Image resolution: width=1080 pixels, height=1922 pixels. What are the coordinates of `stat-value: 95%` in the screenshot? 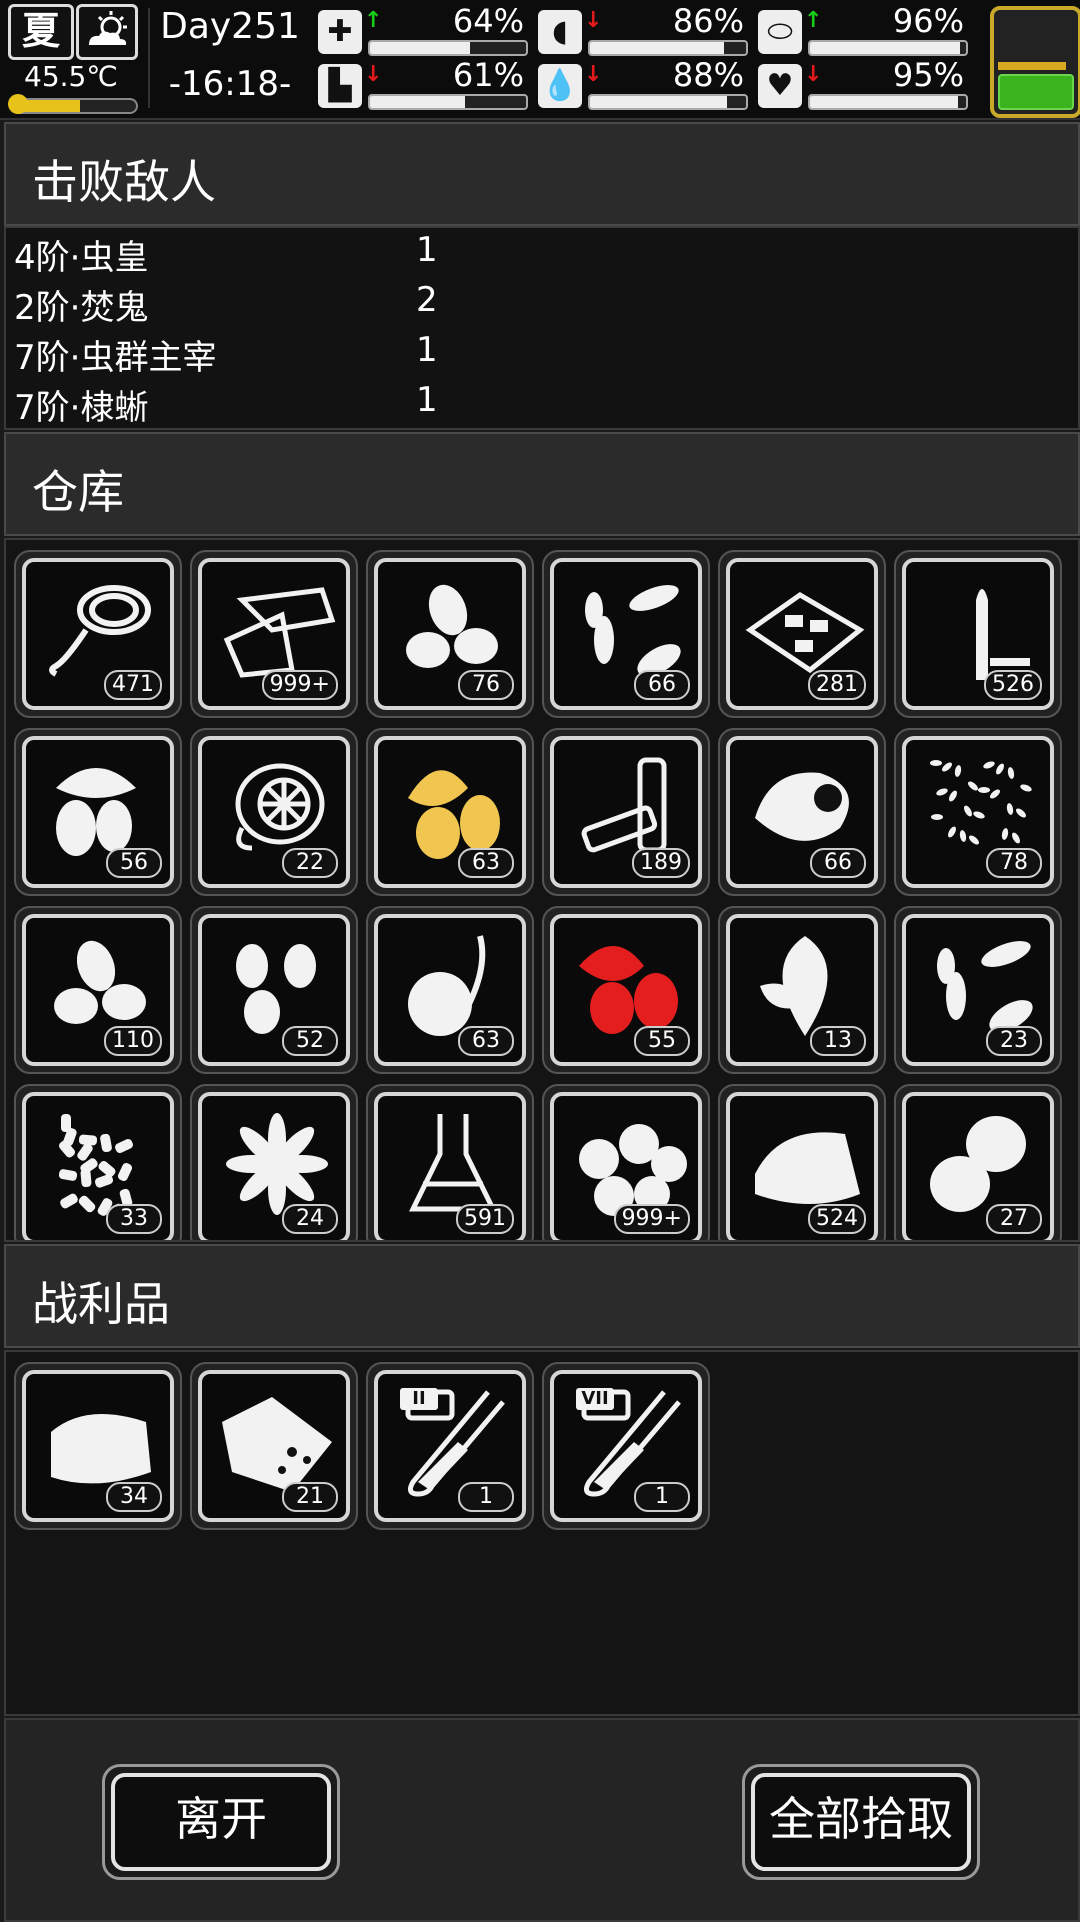 It's located at (928, 75).